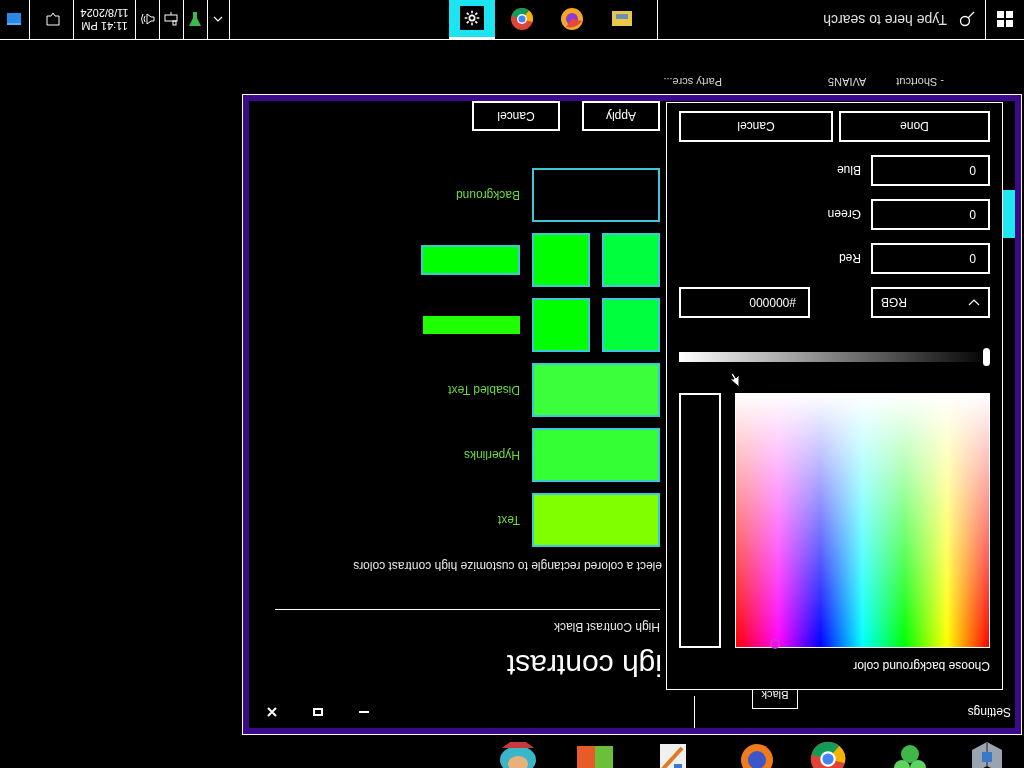 This screenshot has height=768, width=1024. Describe the element at coordinates (974, 302) in the screenshot. I see `chevron-down-icon` at that location.